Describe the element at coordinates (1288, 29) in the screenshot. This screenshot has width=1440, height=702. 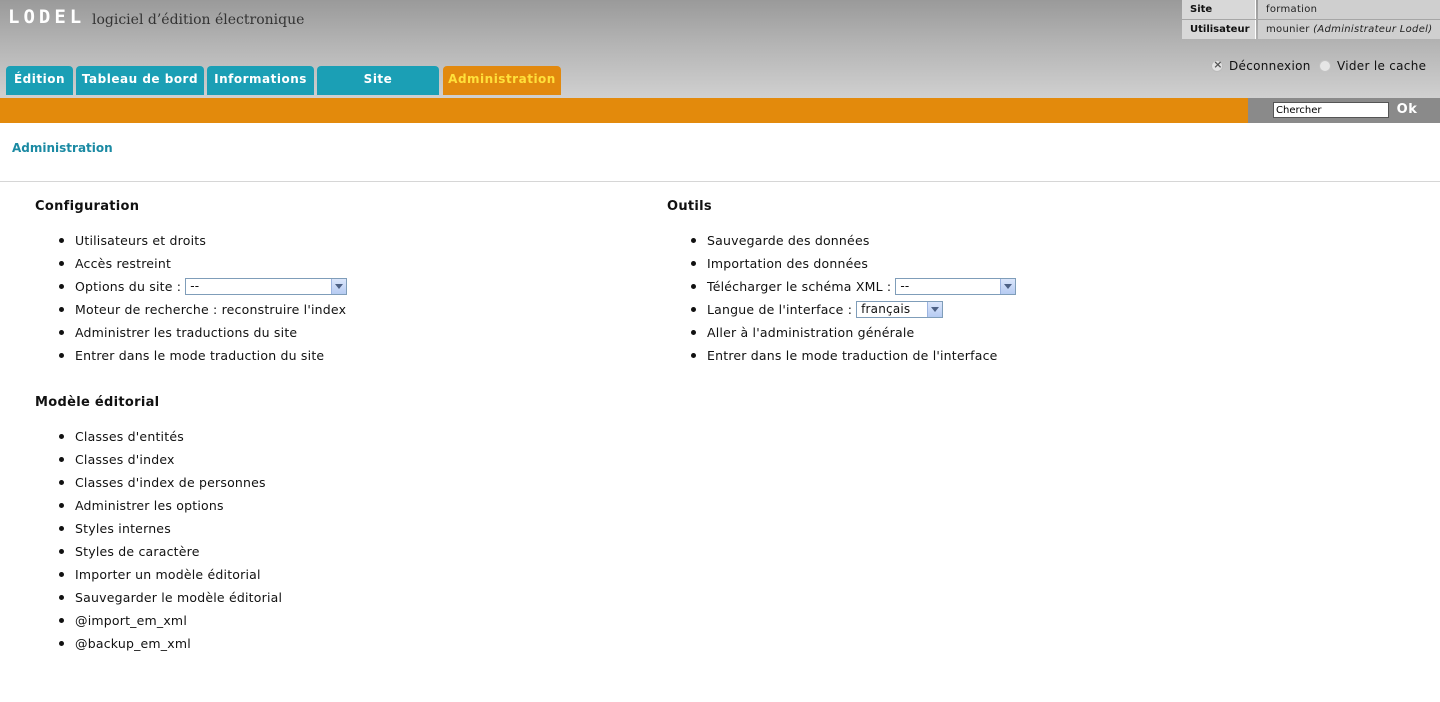
I see `user-name: mounier` at that location.